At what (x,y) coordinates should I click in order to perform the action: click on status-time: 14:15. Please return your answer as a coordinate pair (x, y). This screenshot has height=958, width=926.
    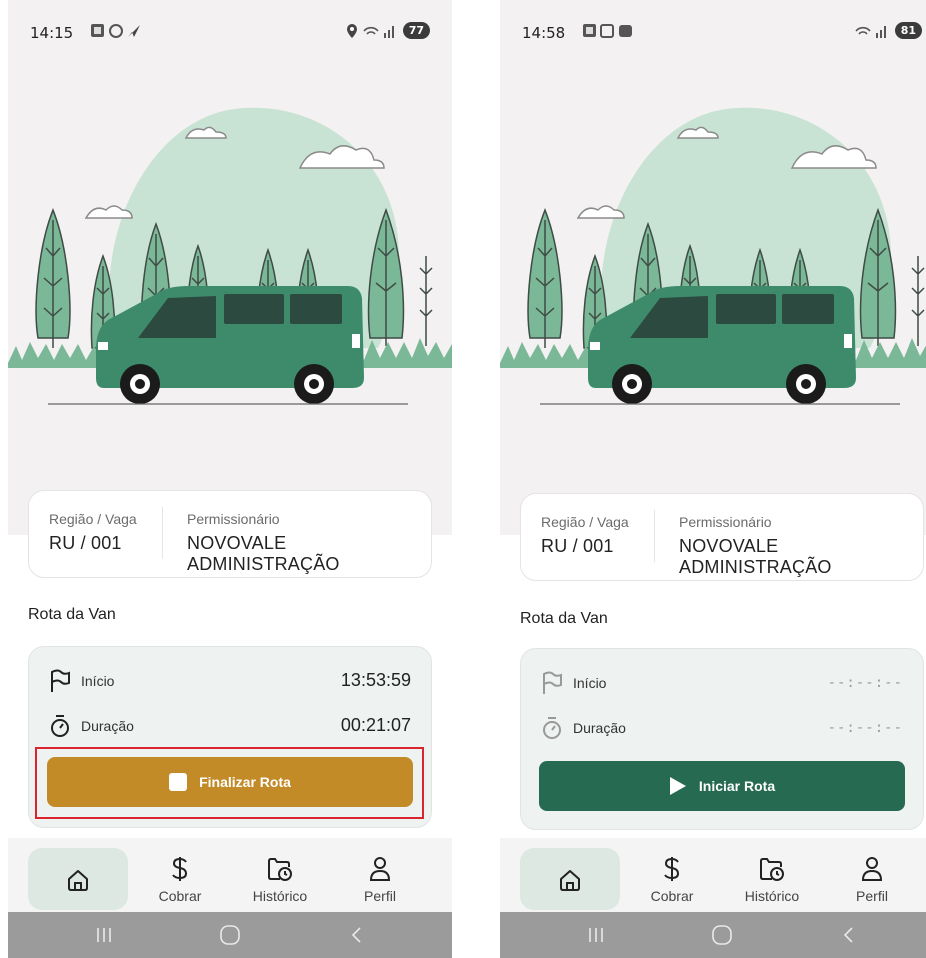
    Looking at the image, I should click on (52, 33).